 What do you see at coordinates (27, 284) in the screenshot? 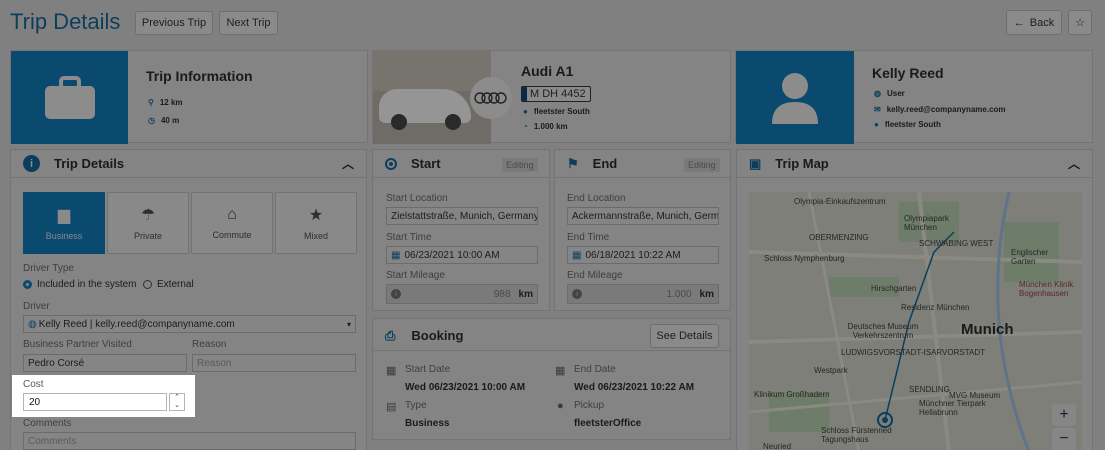
I see `radio-selected-icon` at bounding box center [27, 284].